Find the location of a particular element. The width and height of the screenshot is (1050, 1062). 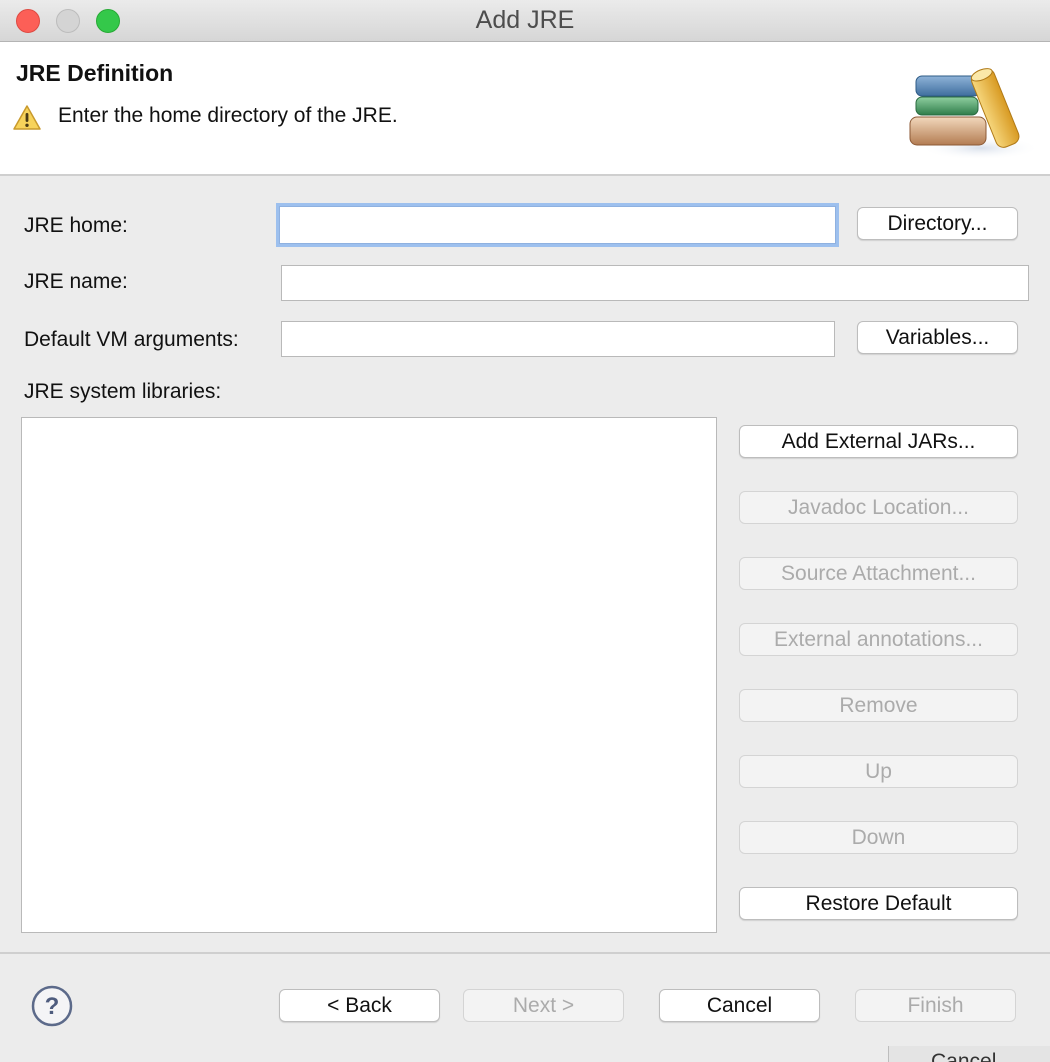

back-button: < Back is located at coordinates (359, 1005).